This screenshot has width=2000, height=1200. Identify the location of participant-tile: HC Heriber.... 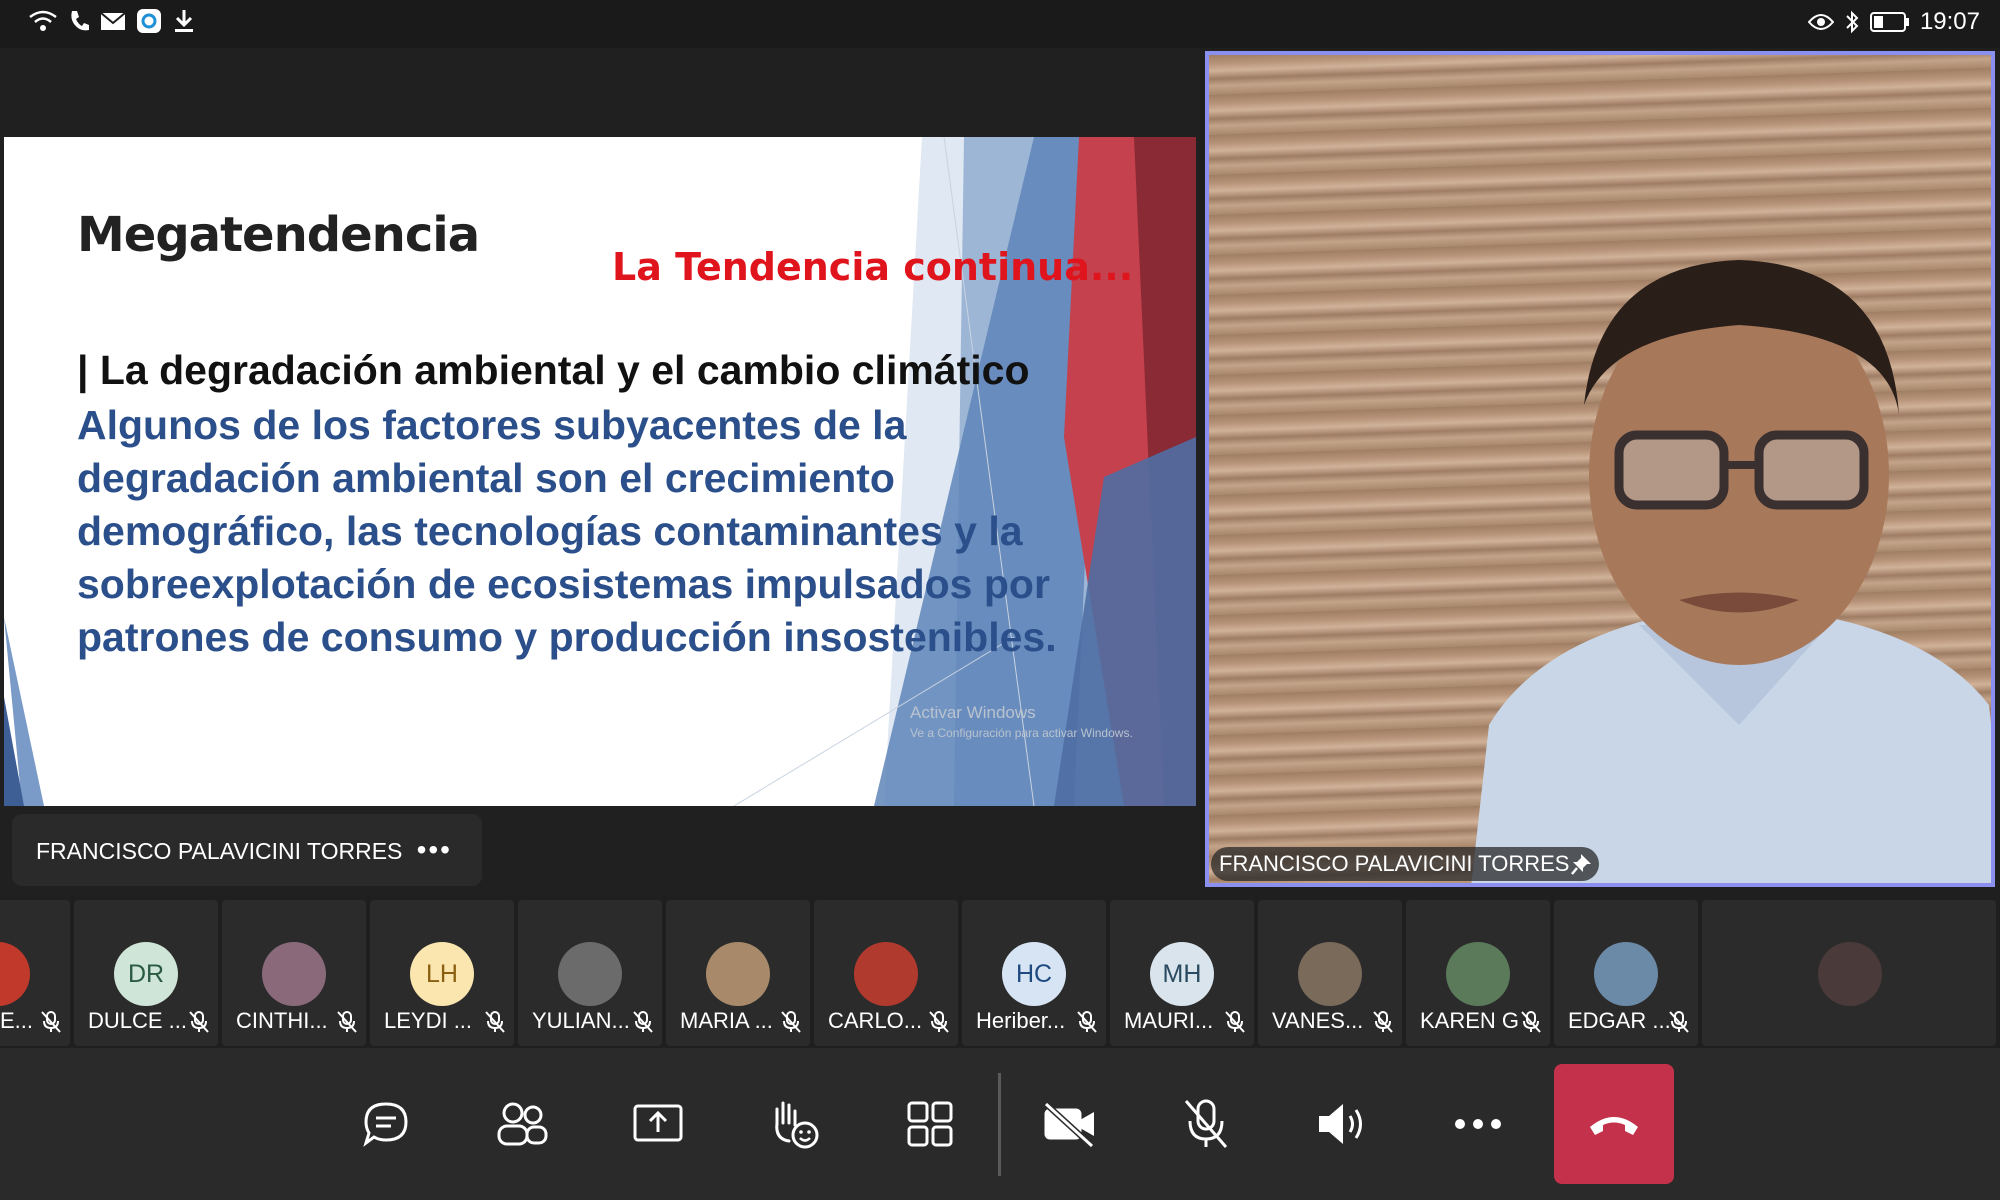
(1034, 973).